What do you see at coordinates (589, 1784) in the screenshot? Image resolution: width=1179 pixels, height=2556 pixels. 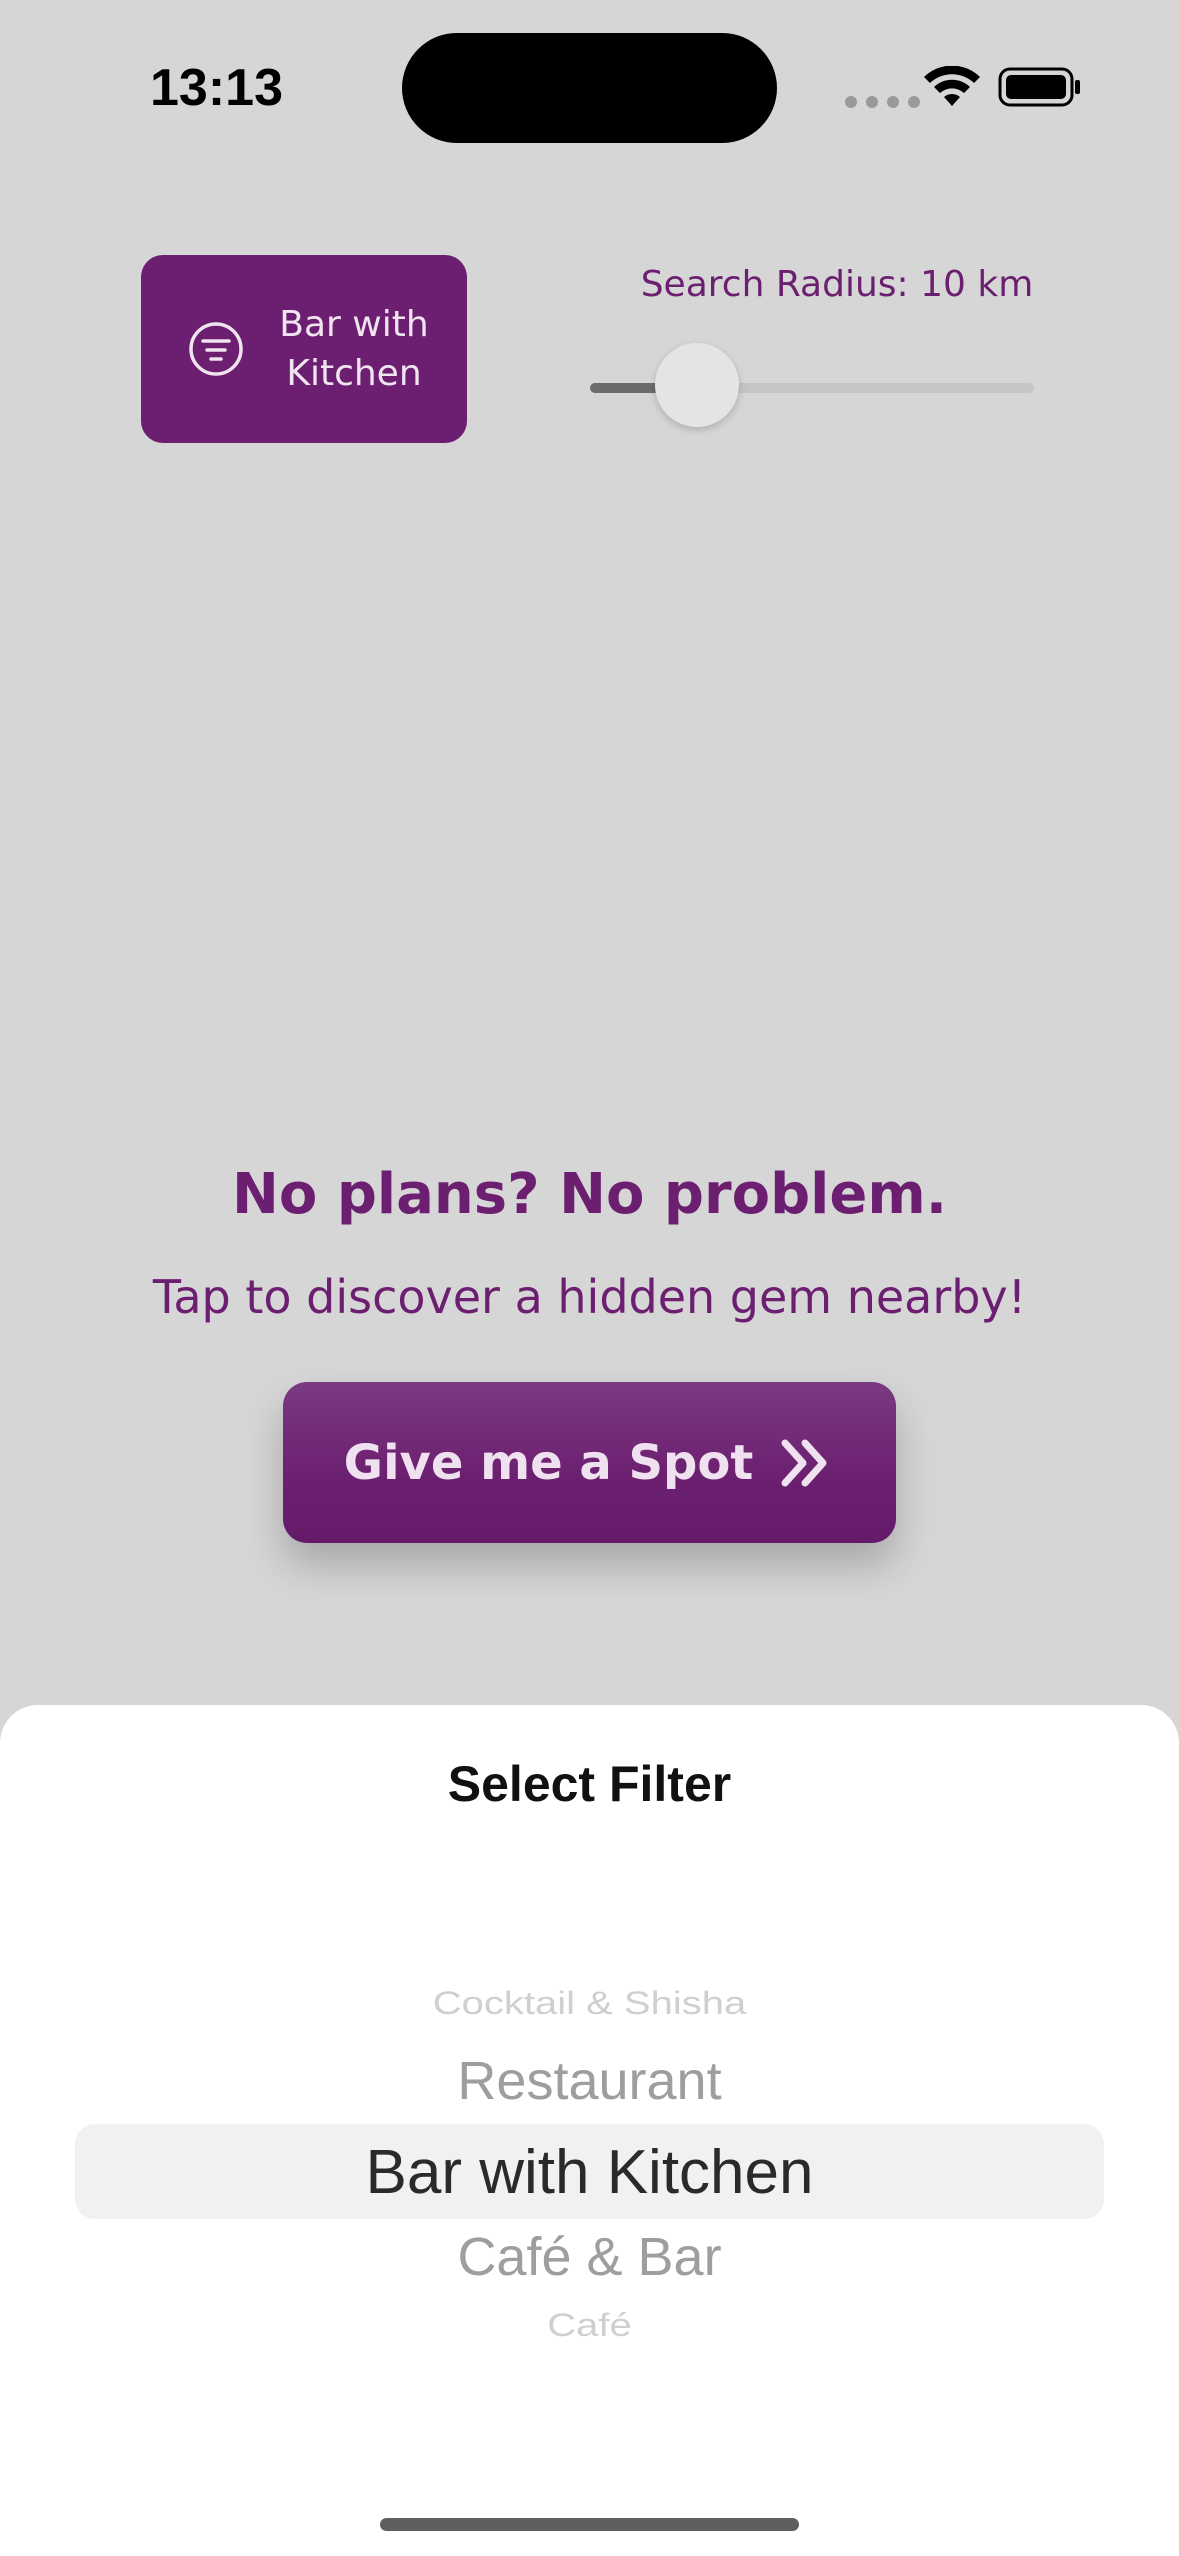 I see `sheet-title: Select Filter` at bounding box center [589, 1784].